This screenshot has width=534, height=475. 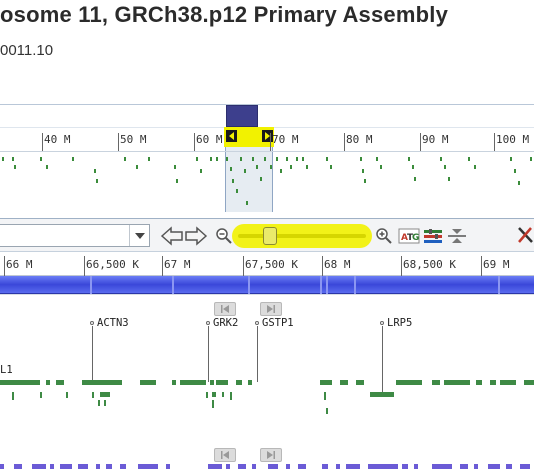 I want to click on gene-label-lrp5: LRP5, so click(x=399, y=323).